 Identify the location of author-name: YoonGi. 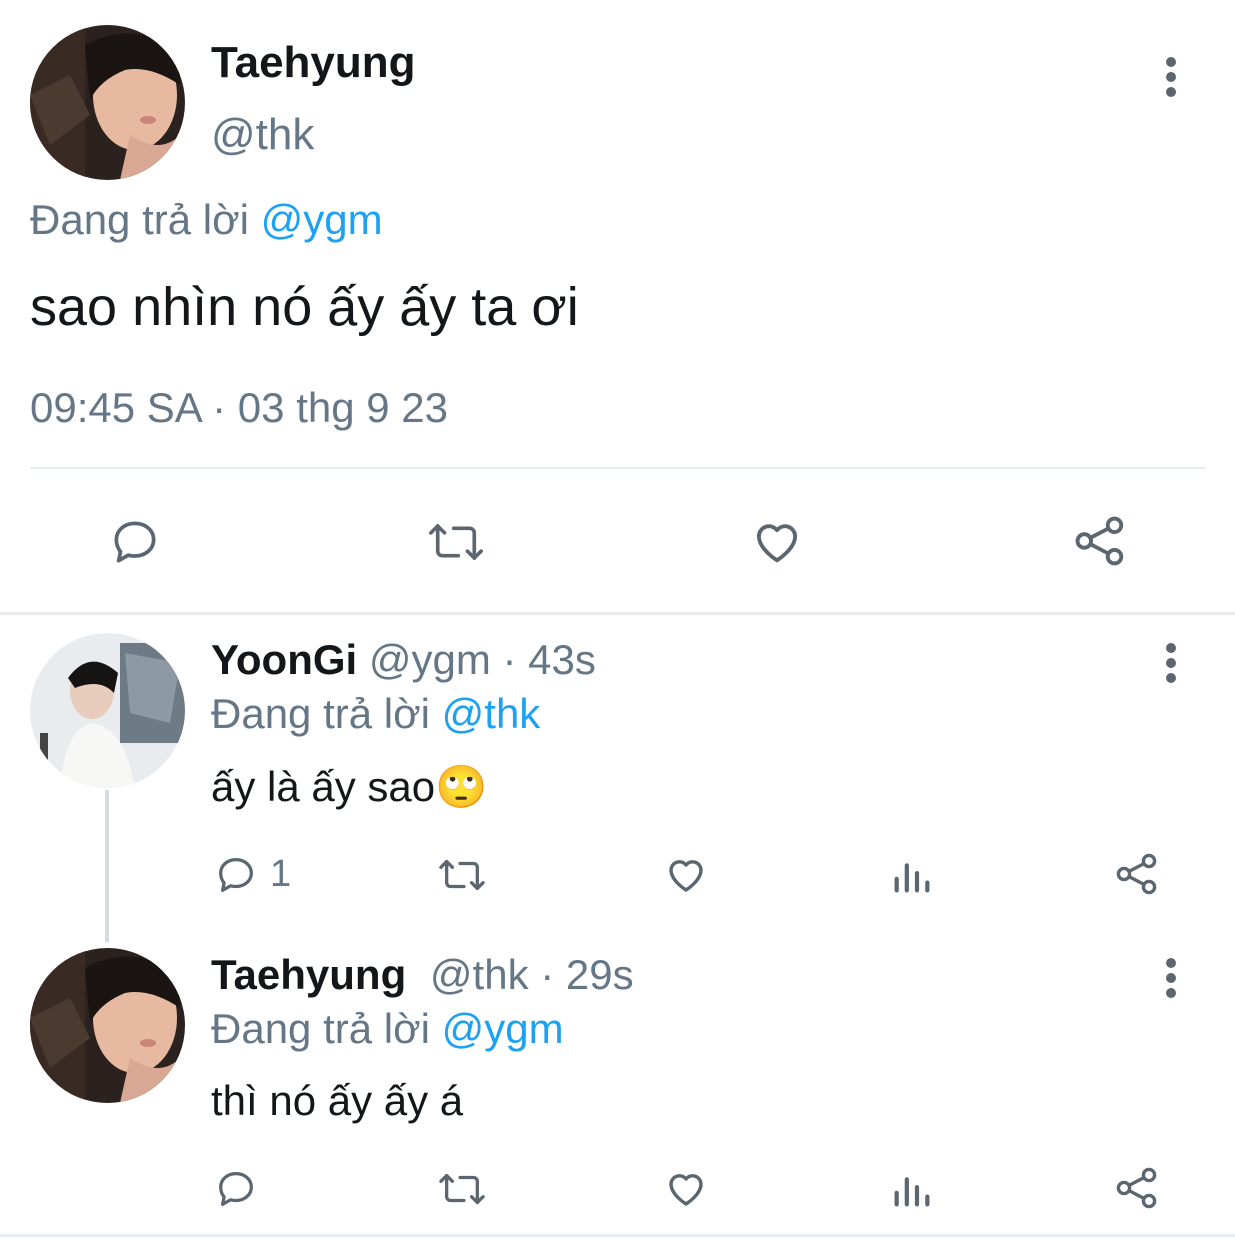
(284, 659).